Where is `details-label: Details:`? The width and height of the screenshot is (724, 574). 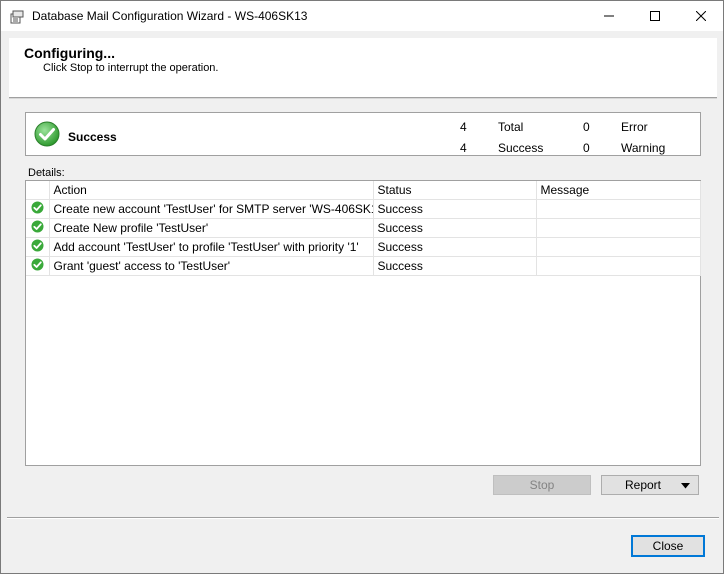
details-label: Details: is located at coordinates (46, 173).